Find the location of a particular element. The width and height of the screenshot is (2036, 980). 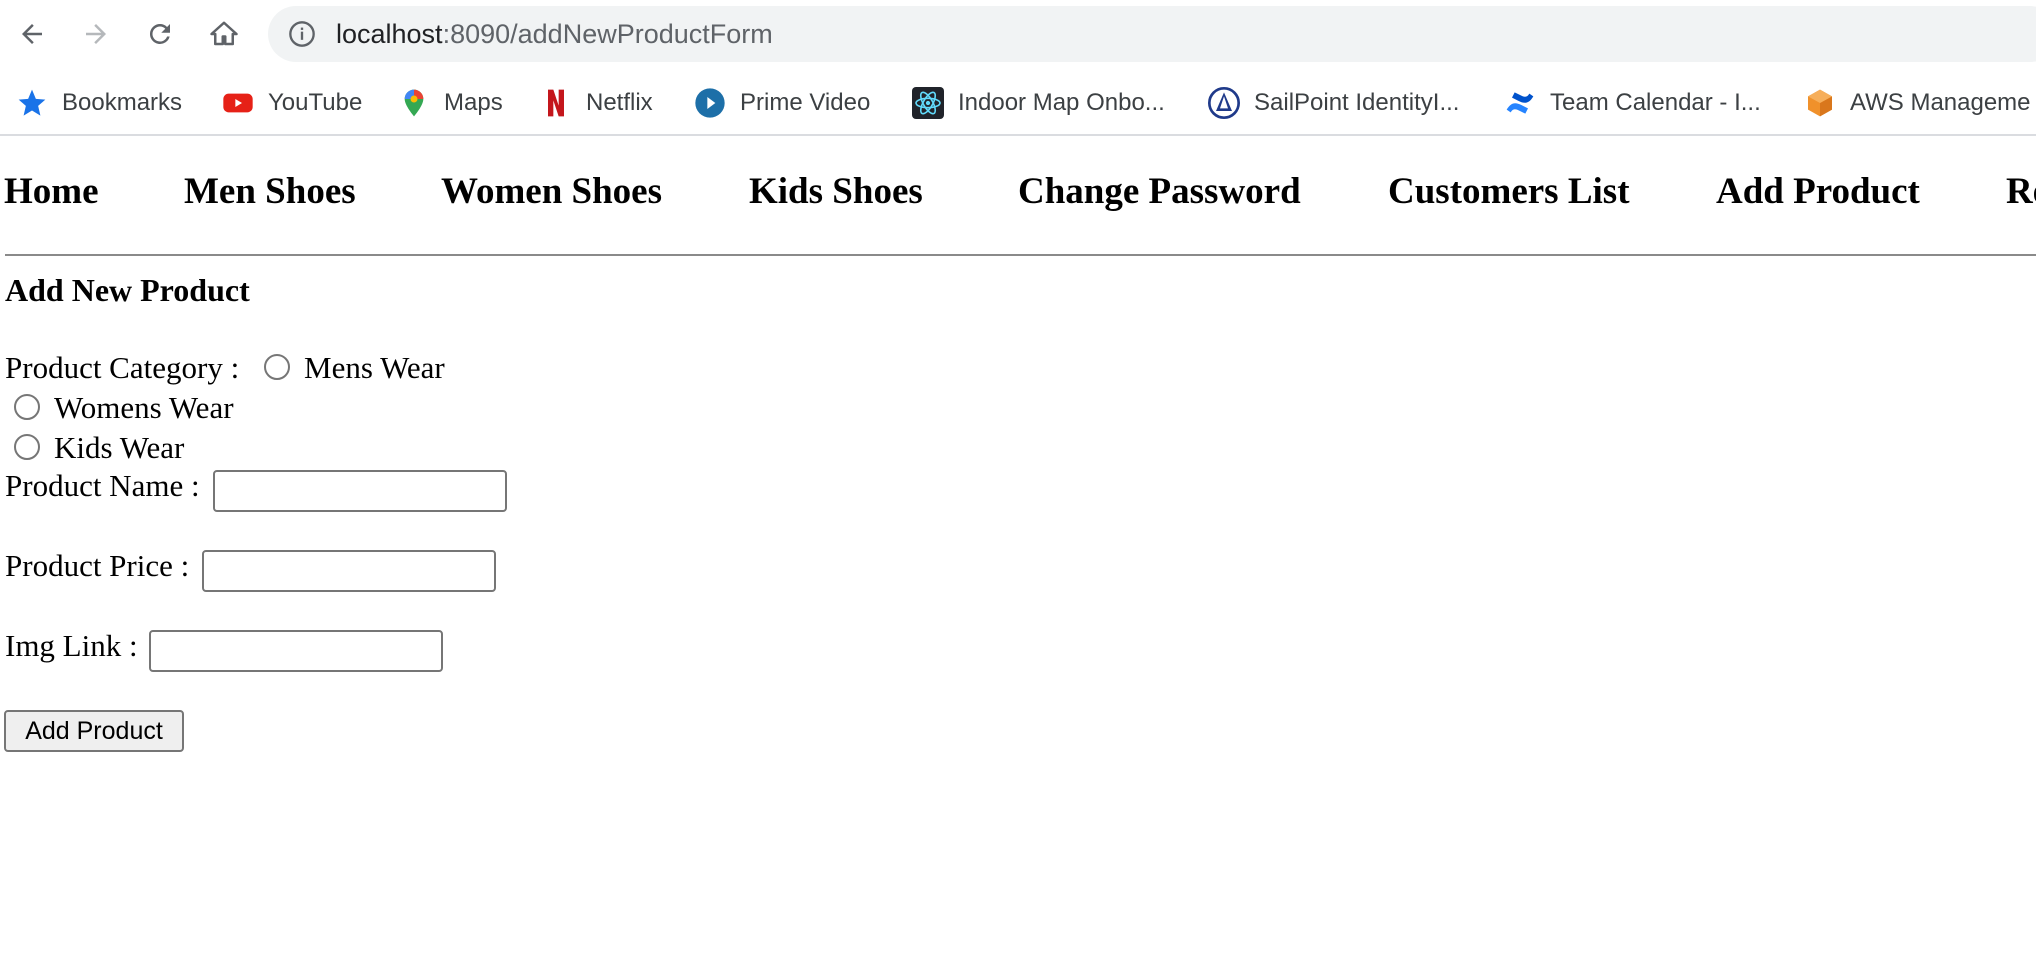

forward-arrow-icon is located at coordinates (96, 34).